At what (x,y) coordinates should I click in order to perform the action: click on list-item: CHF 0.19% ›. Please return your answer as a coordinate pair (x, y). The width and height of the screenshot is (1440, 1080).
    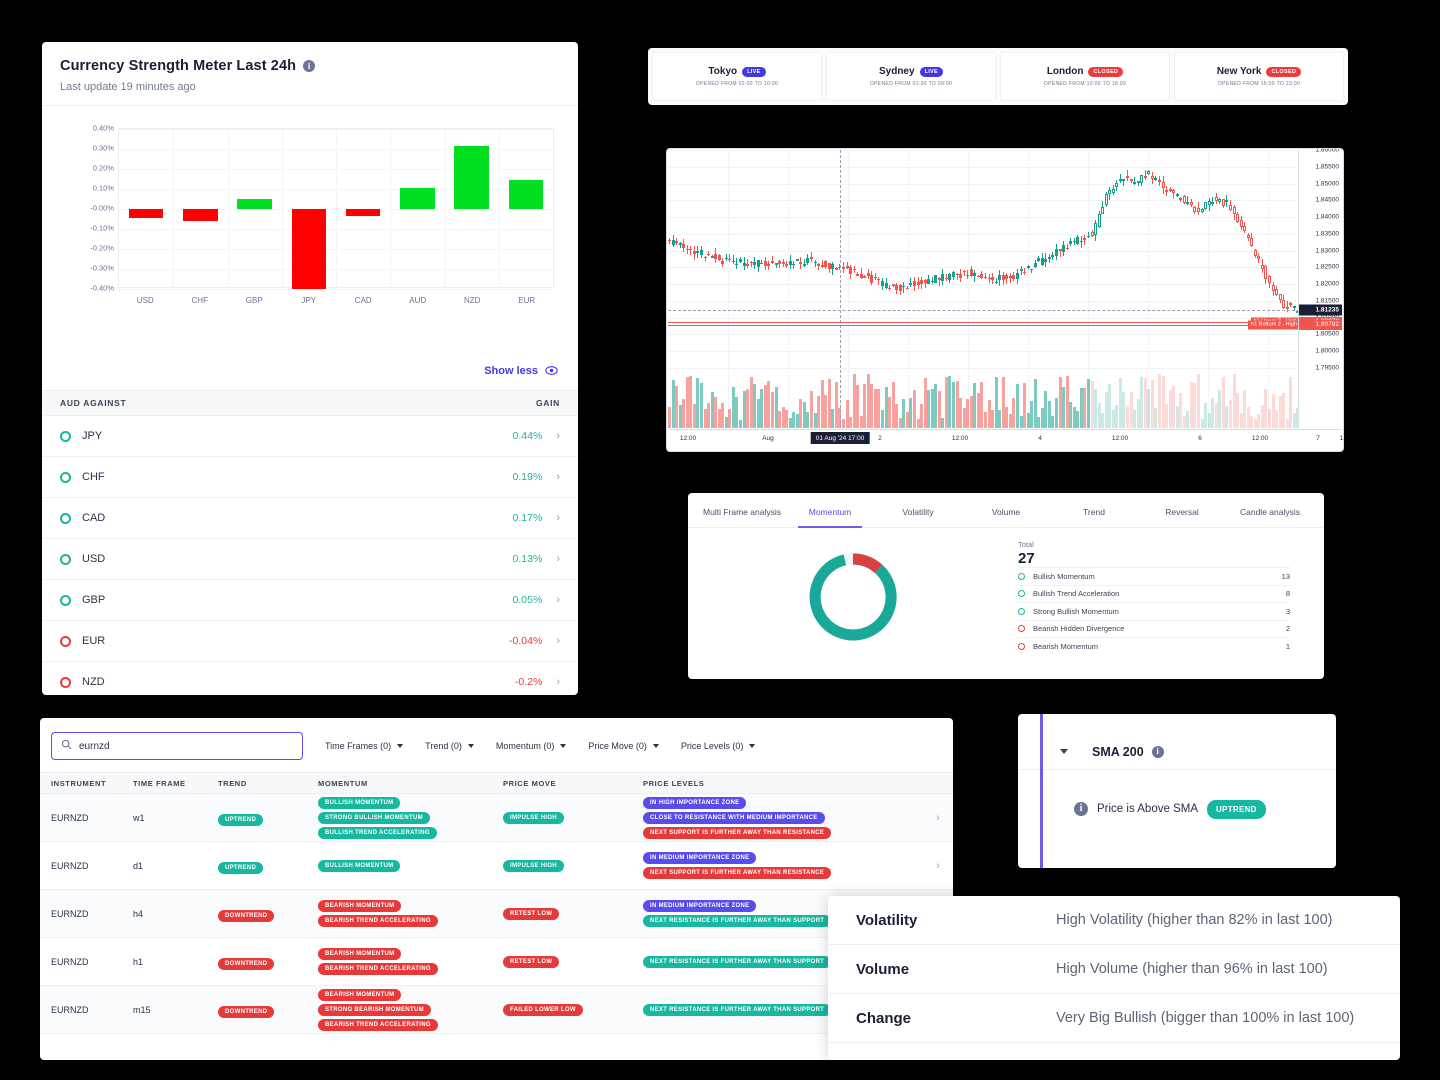
    Looking at the image, I should click on (310, 477).